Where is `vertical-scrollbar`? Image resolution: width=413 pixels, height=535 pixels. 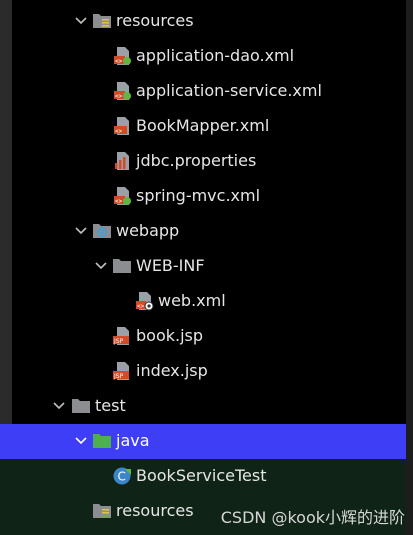
vertical-scrollbar is located at coordinates (409, 267).